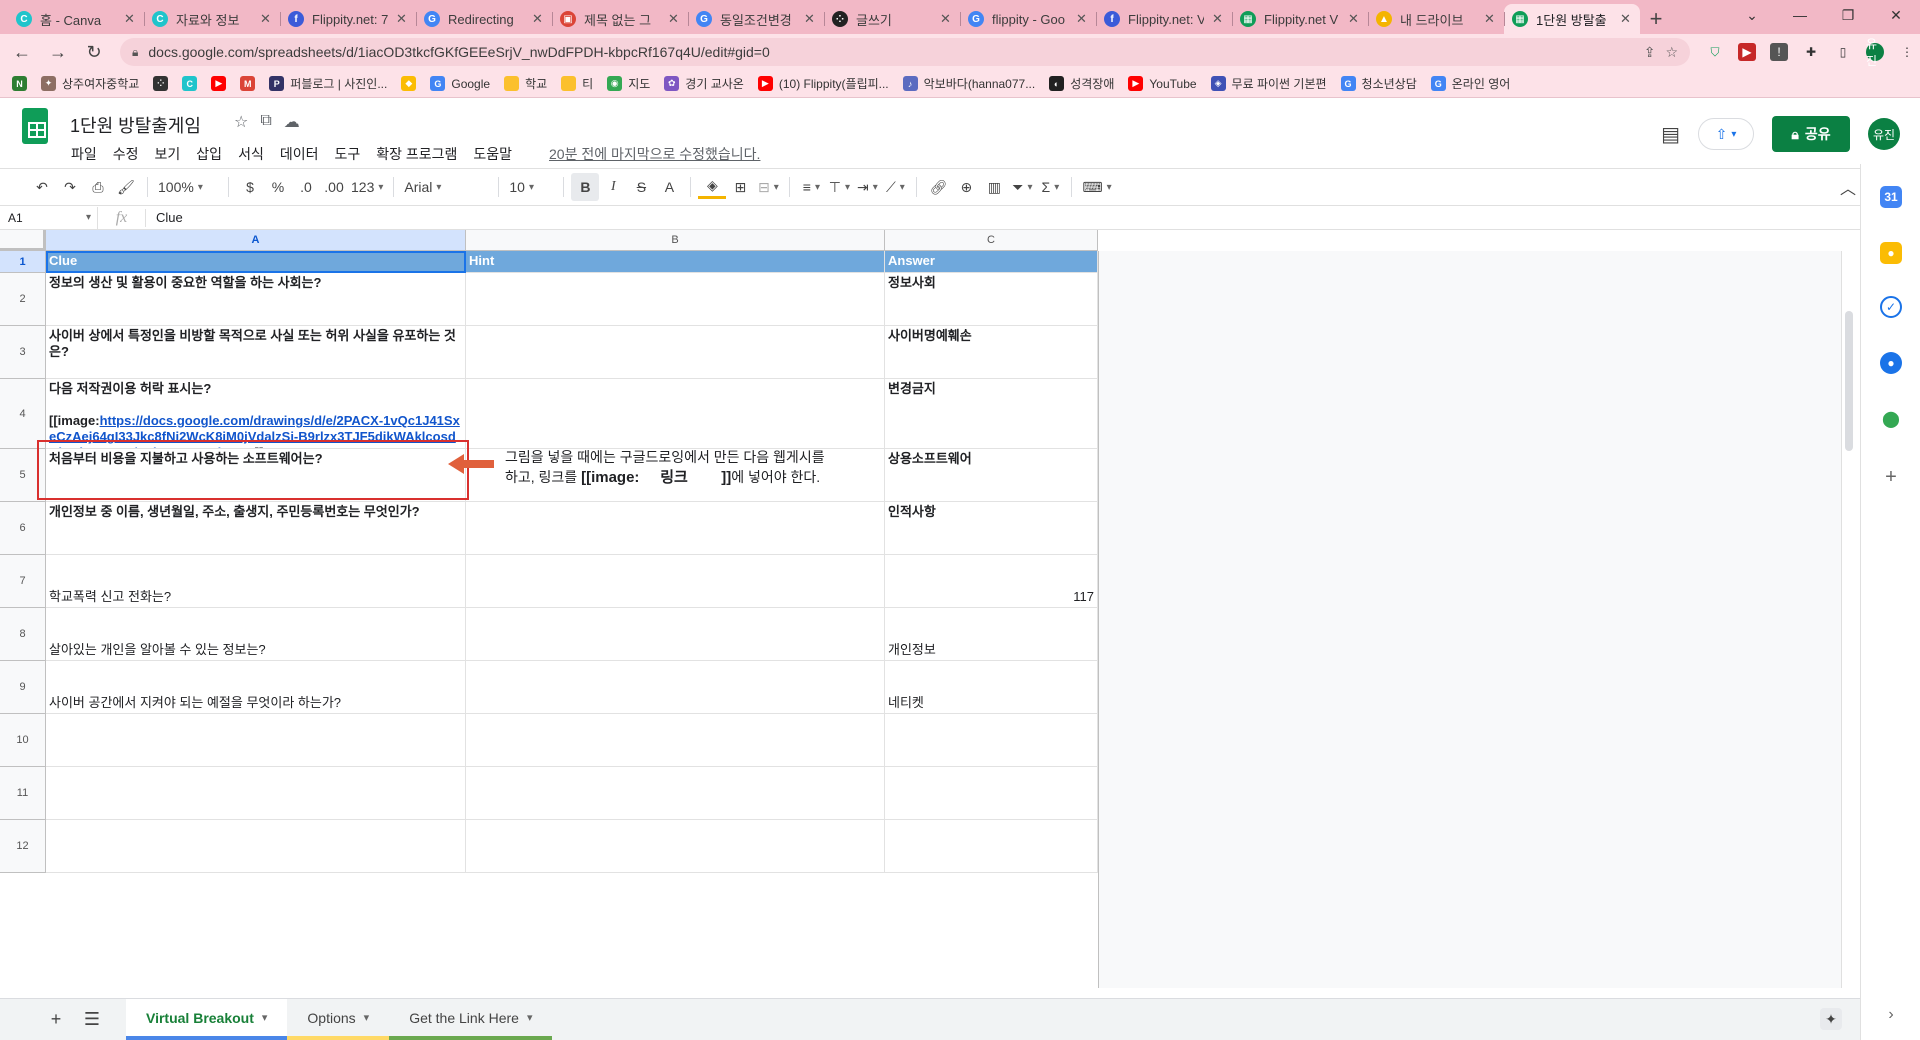  What do you see at coordinates (164, 217) in the screenshot?
I see `formula-input: Clue` at bounding box center [164, 217].